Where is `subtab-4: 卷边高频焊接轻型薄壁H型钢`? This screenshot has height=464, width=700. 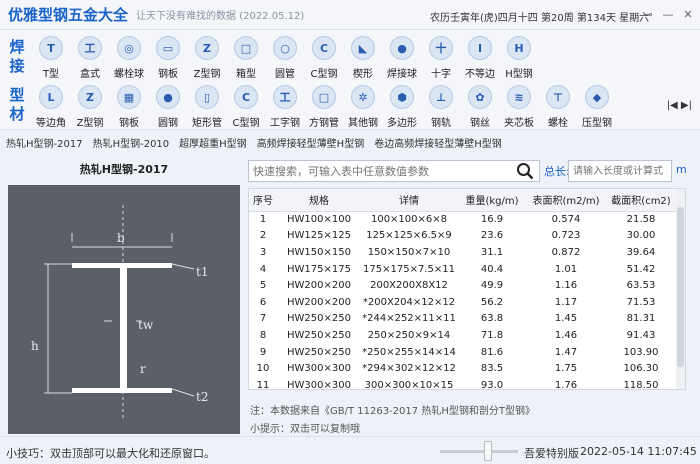
subtab-4: 卷边高频焊接轻型薄壁H型钢 is located at coordinates (438, 142).